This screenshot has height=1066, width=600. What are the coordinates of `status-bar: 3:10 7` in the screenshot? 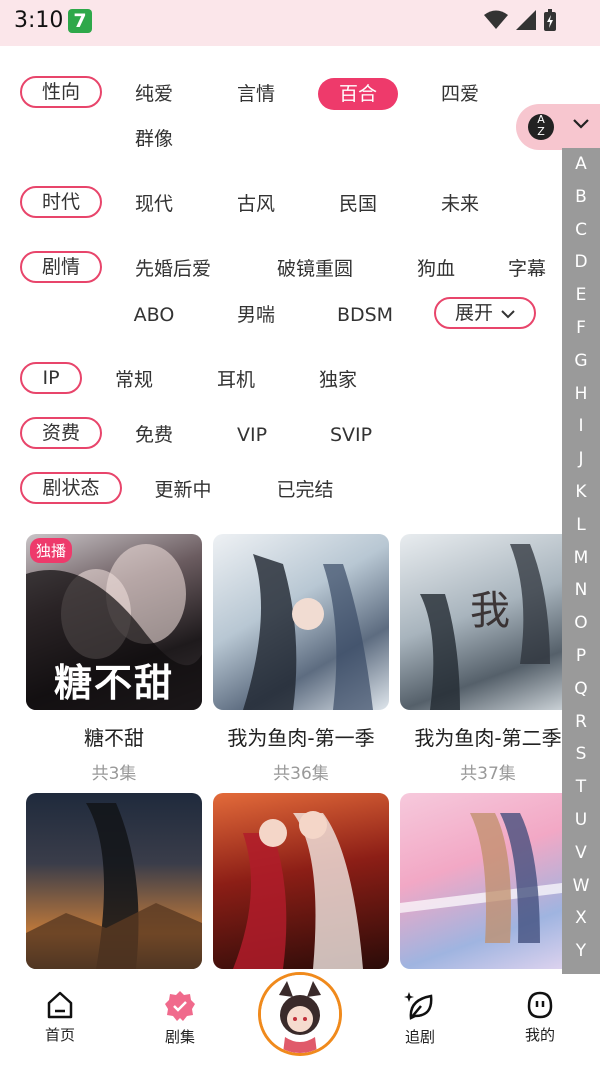 It's located at (300, 23).